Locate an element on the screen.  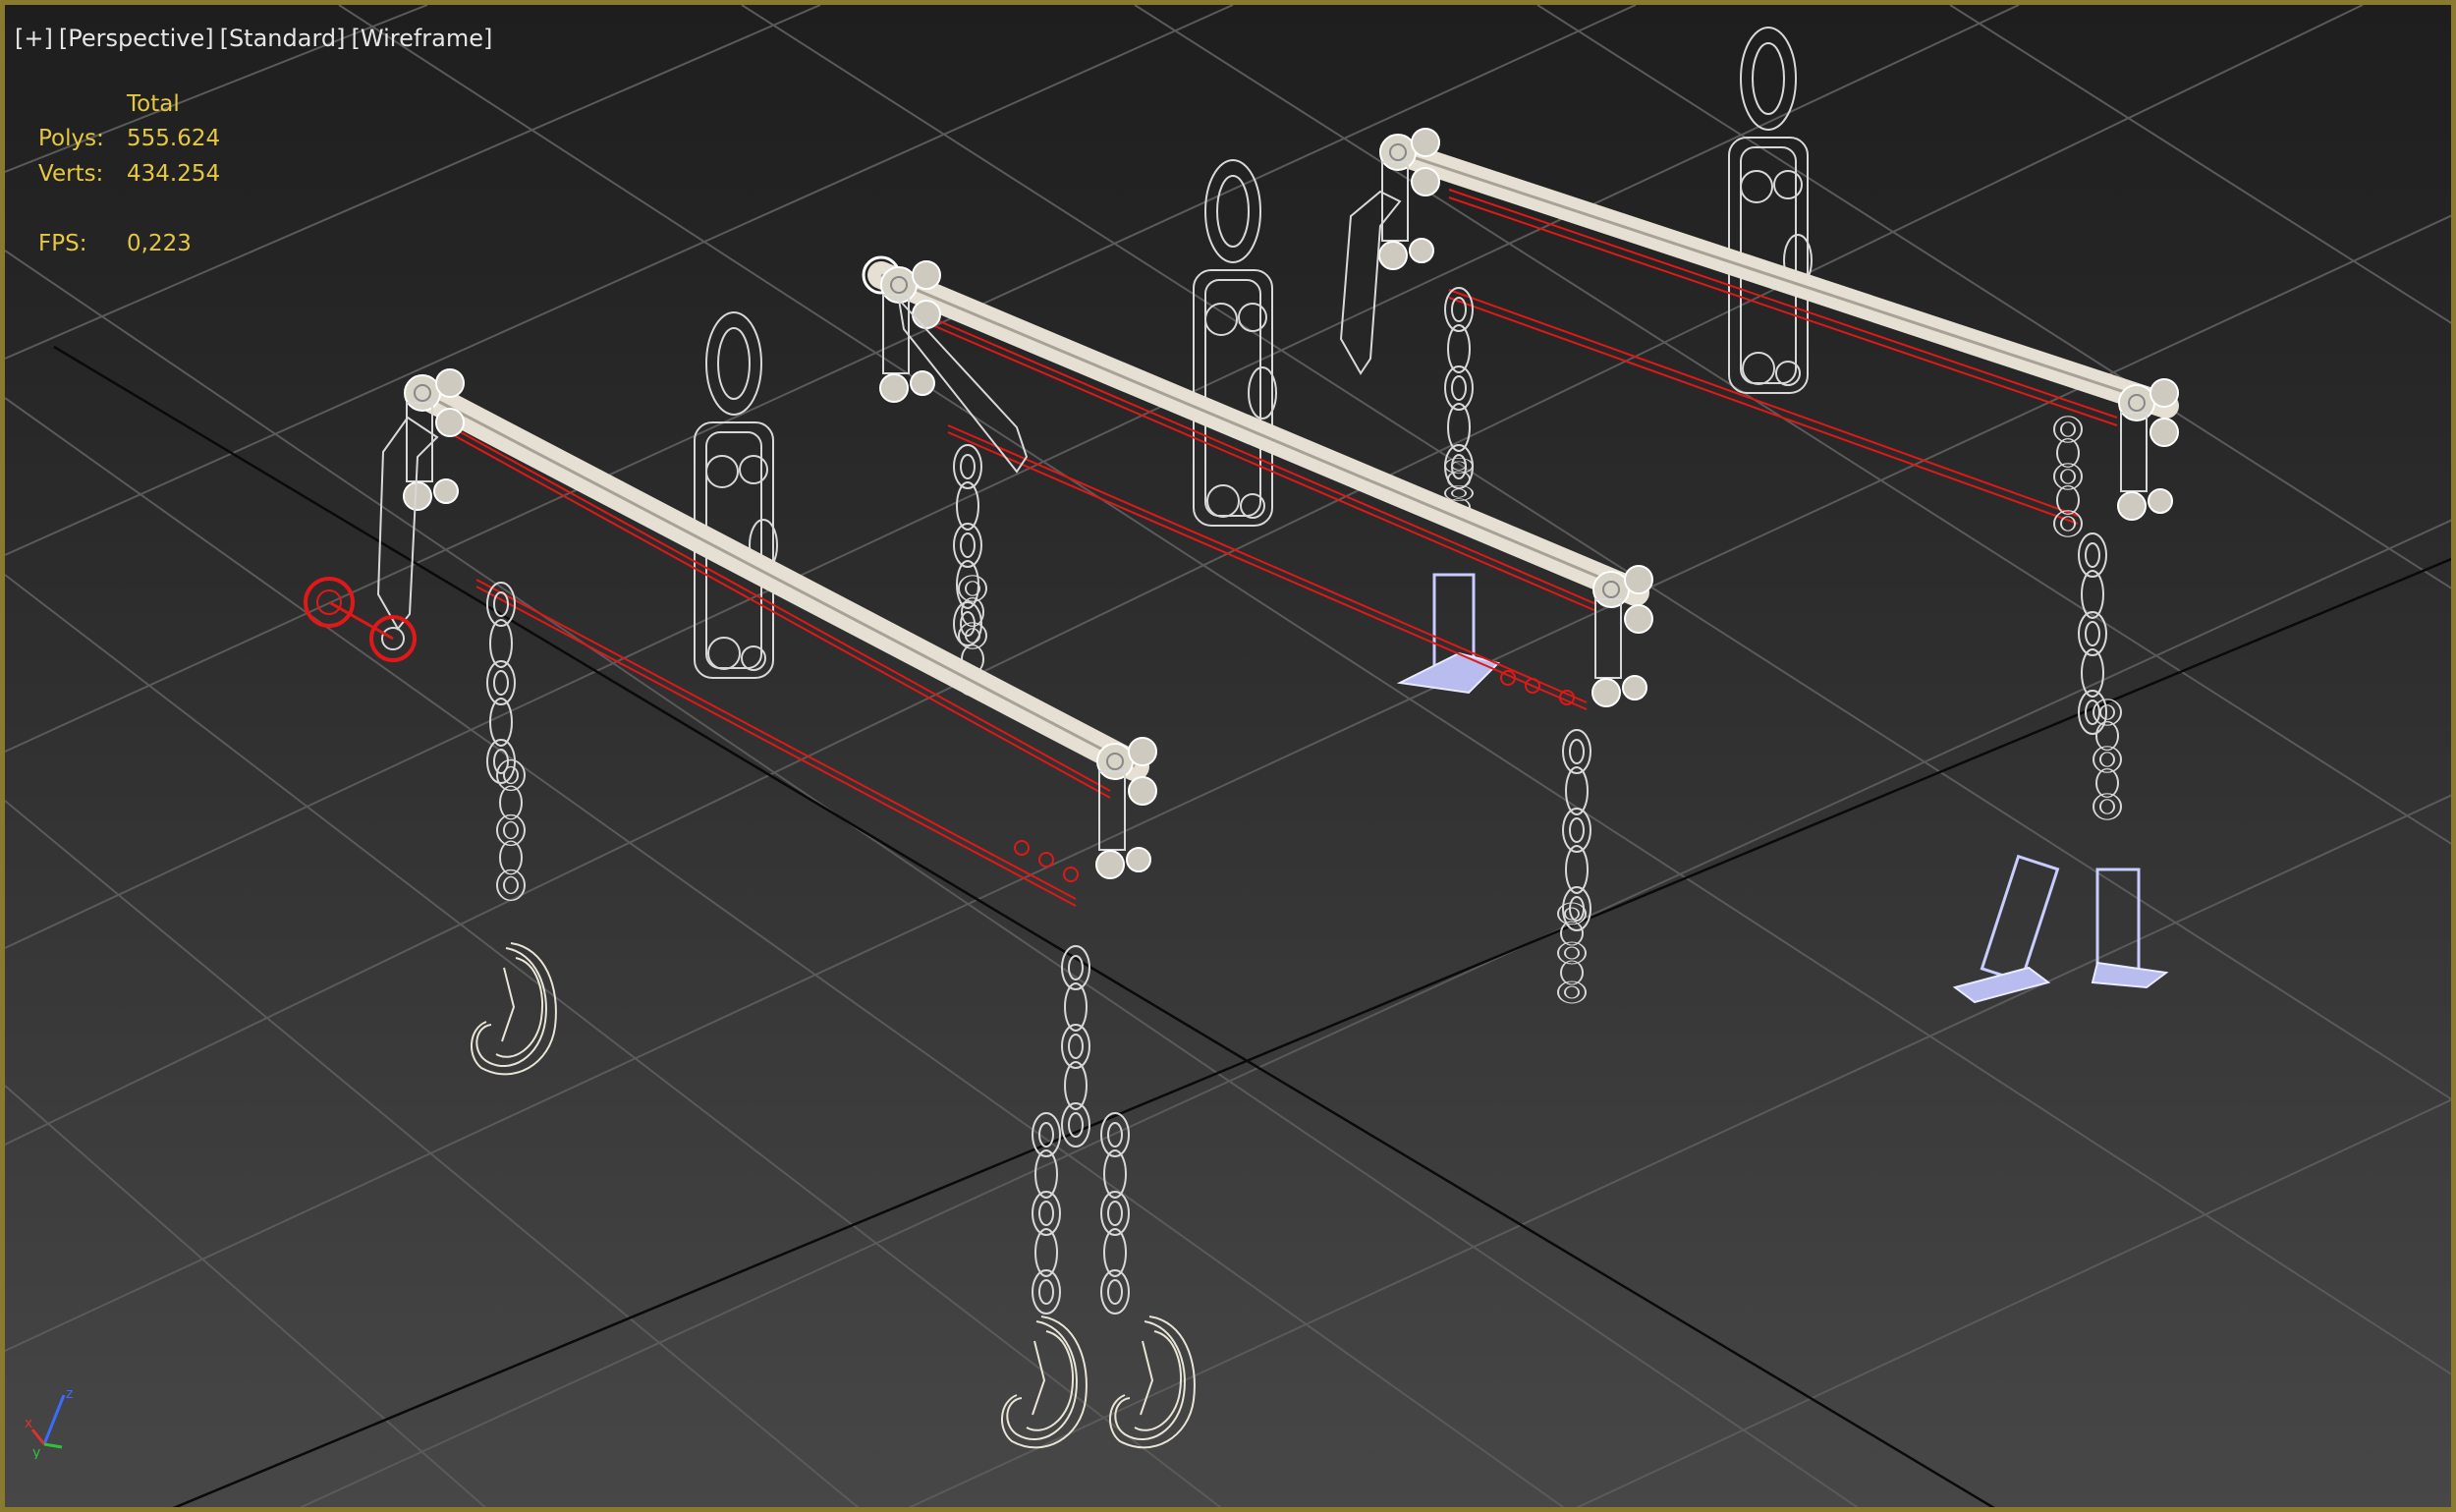
viewport-label-menu: [+] [Perspective] [Standard] [Wireframe] is located at coordinates (254, 38).